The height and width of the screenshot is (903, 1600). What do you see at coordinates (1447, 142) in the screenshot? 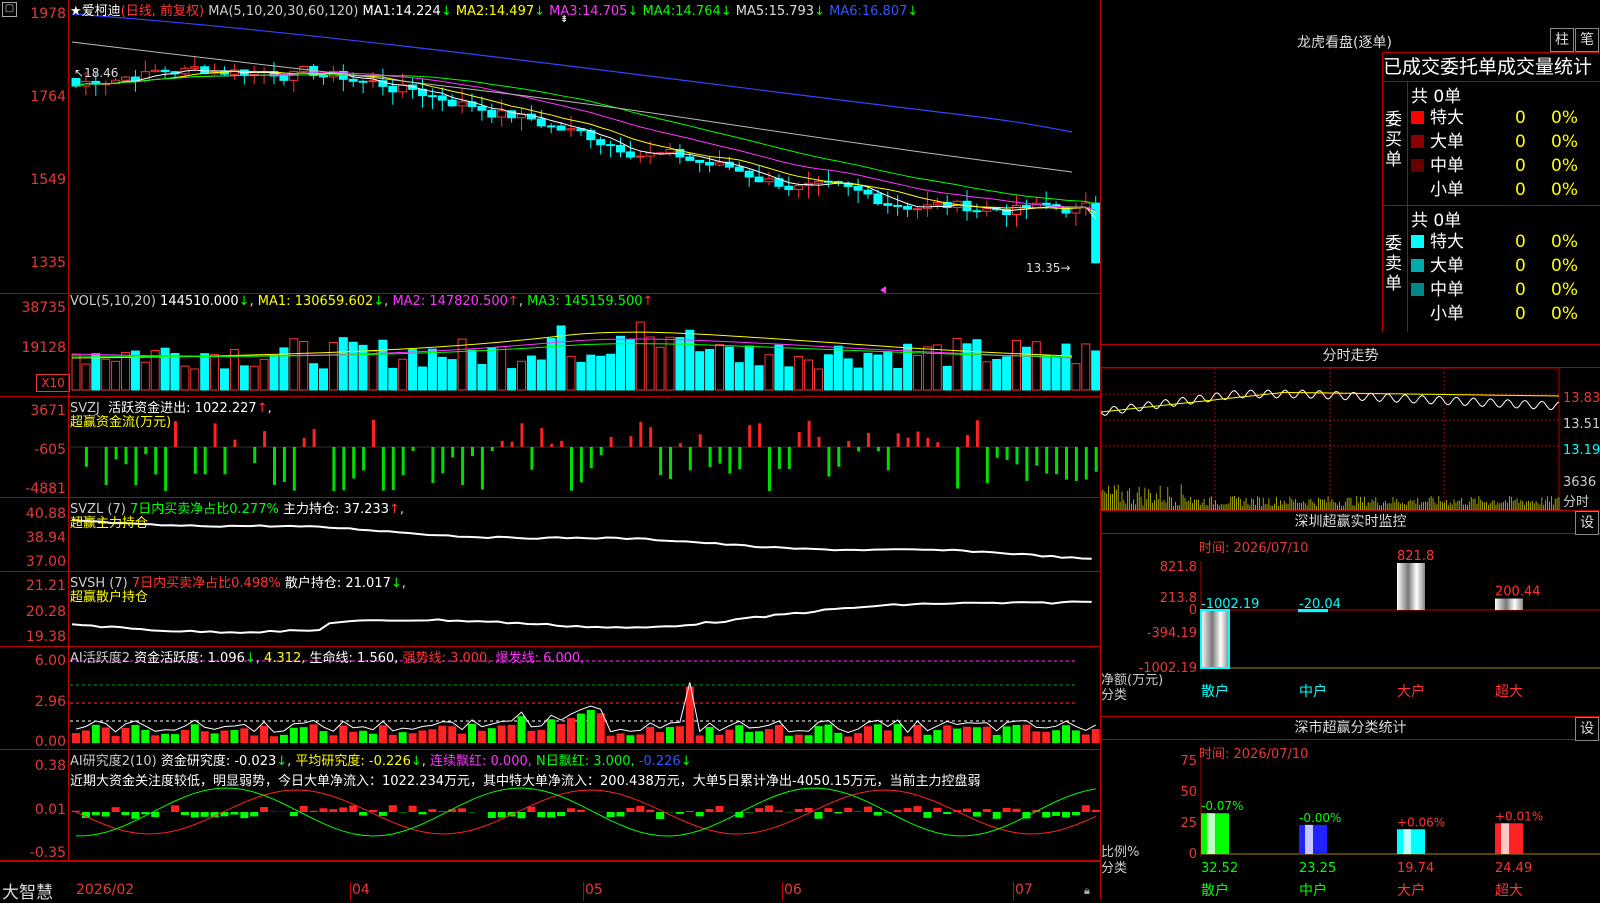
I see `buy-name: 大单` at bounding box center [1447, 142].